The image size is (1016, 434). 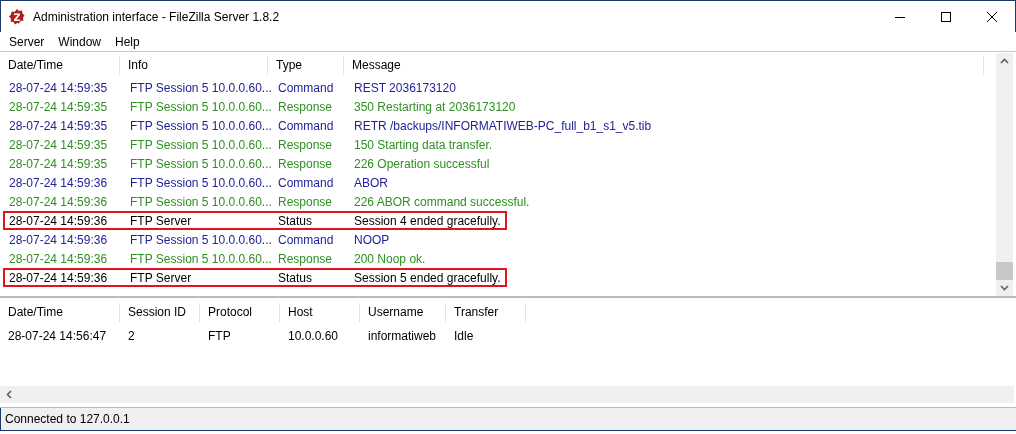 What do you see at coordinates (1004, 288) in the screenshot?
I see `scroll-down-icon` at bounding box center [1004, 288].